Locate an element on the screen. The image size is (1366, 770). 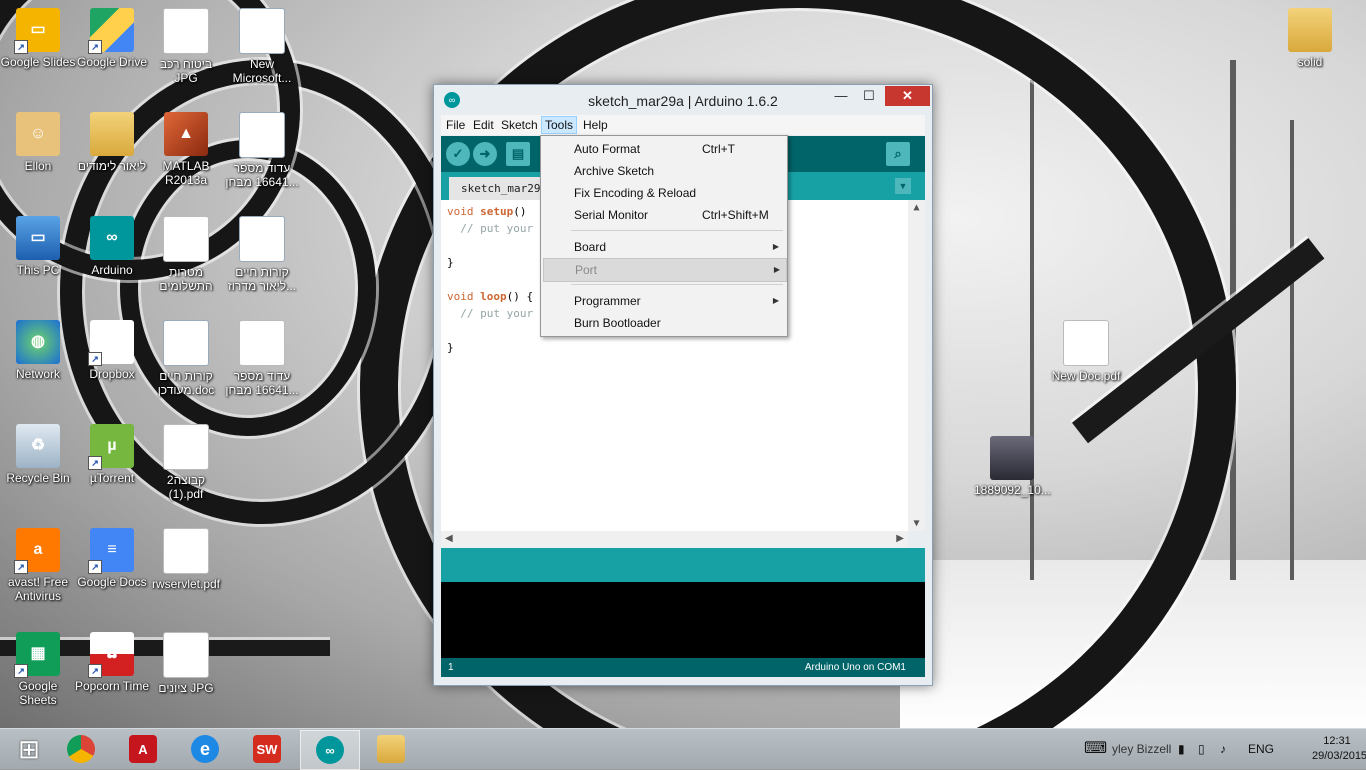
taskbar-chrome is located at coordinates (81, 749).